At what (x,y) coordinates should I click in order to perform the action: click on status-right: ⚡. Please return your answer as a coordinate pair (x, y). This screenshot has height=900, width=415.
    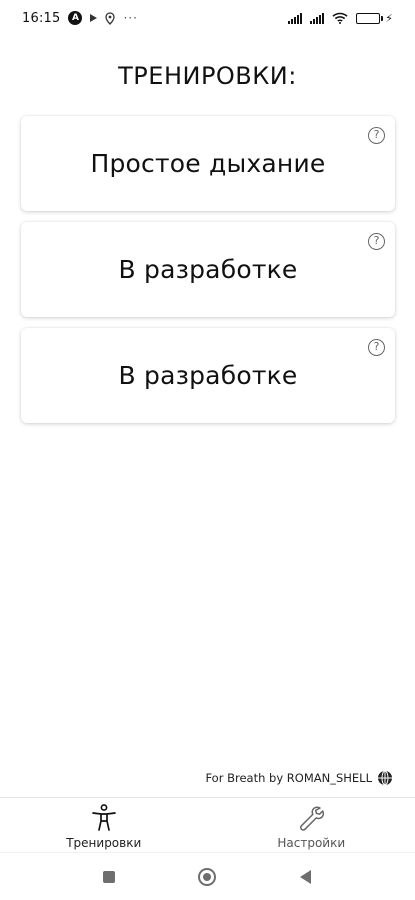
    Looking at the image, I should click on (340, 18).